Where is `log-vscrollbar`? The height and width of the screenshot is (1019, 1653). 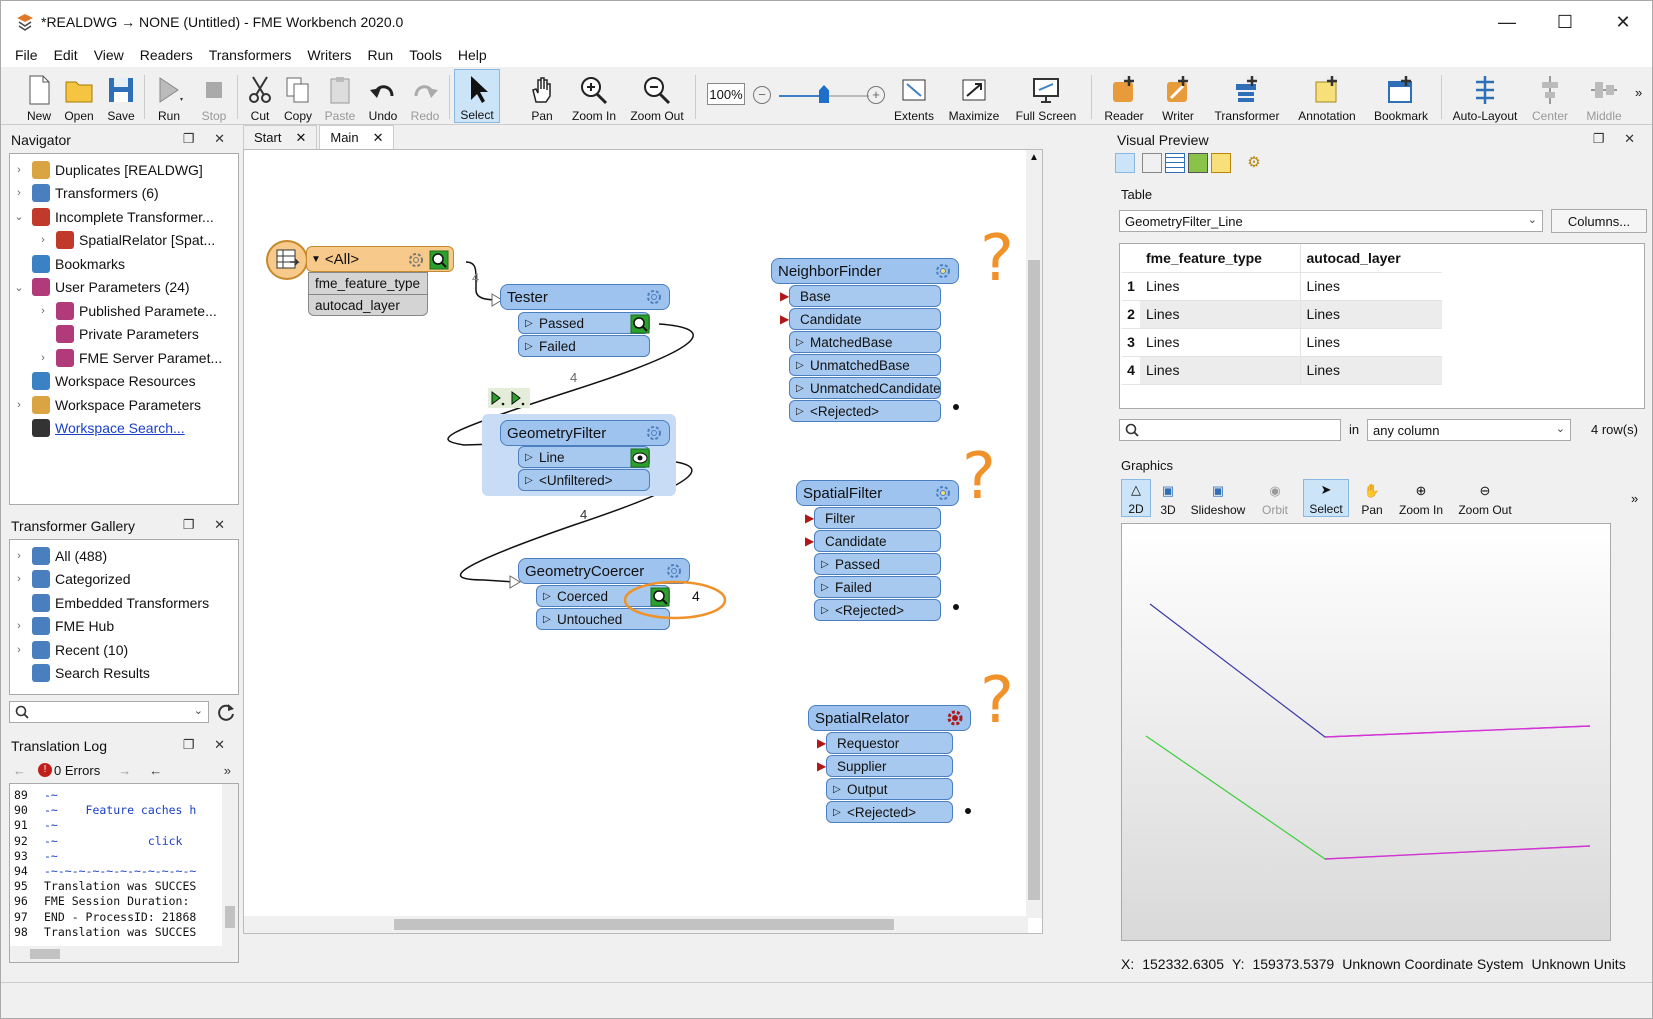 log-vscrollbar is located at coordinates (230, 865).